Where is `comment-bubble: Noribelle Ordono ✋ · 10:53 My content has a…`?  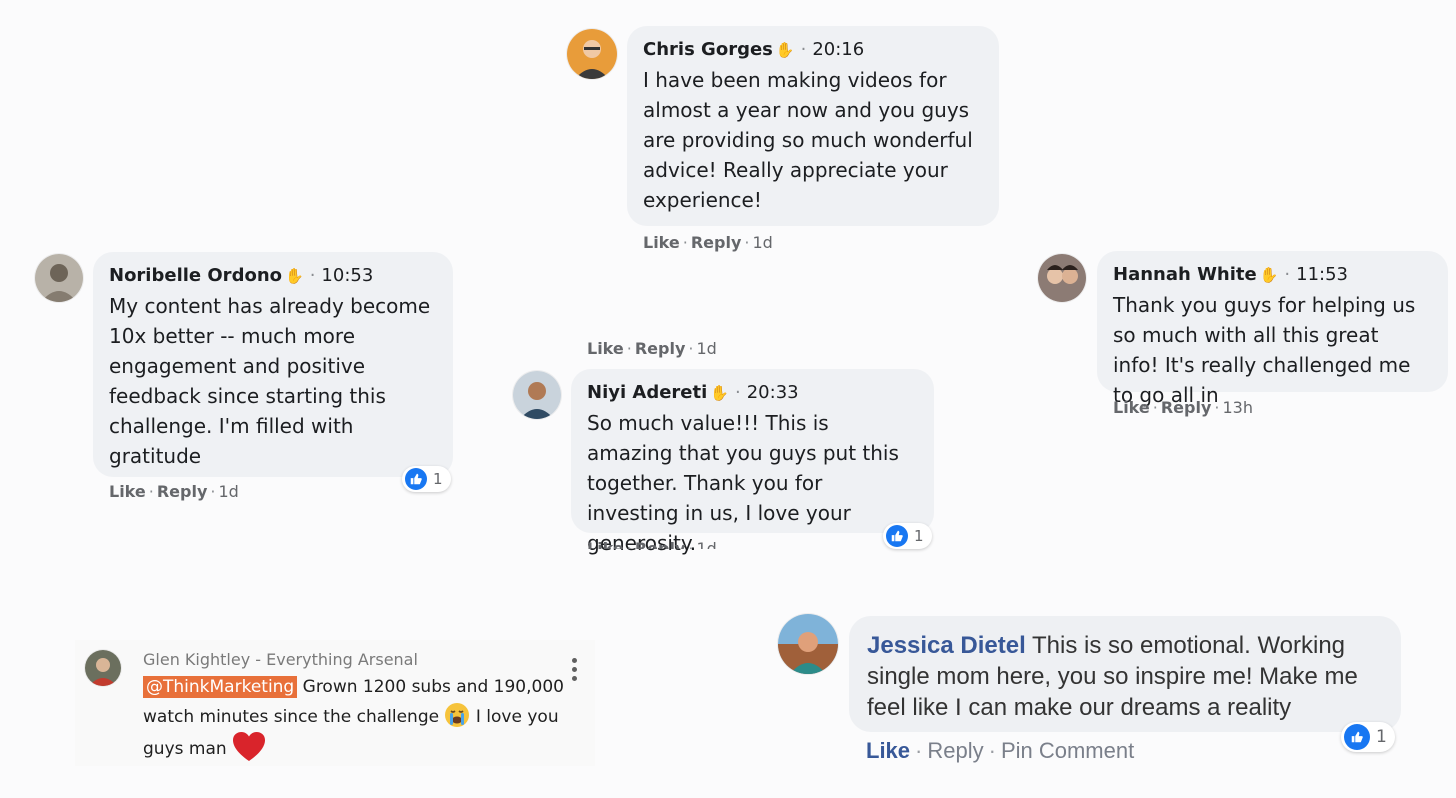 comment-bubble: Noribelle Ordono ✋ · 10:53 My content has a… is located at coordinates (273, 364).